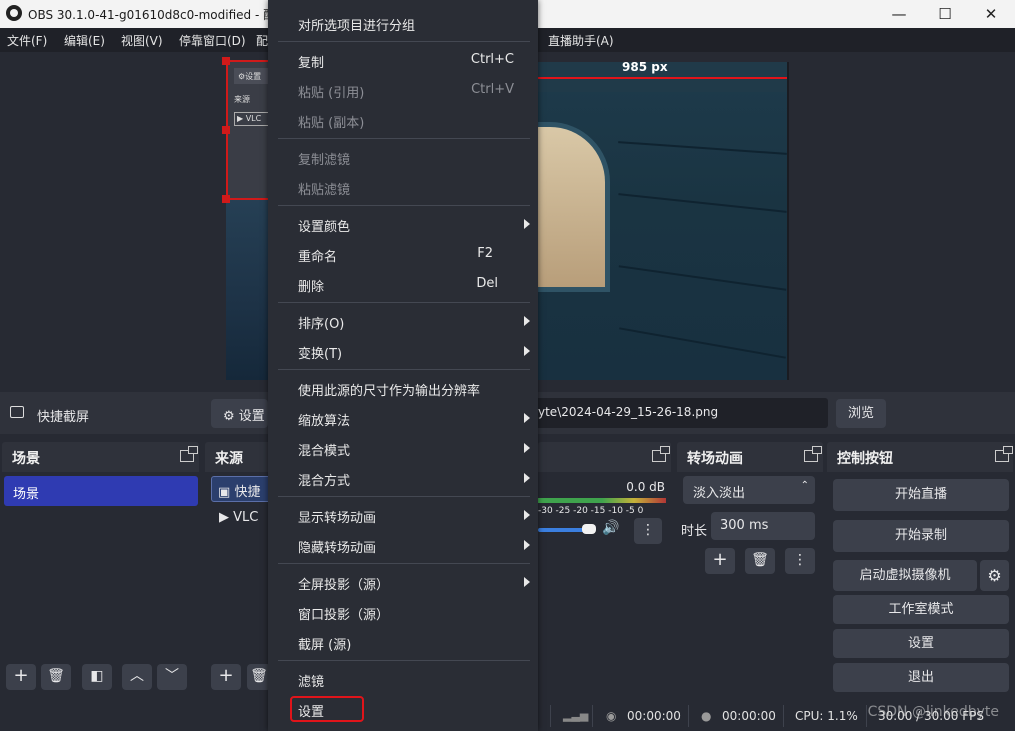 This screenshot has width=1015, height=731. I want to click on exit-button: 退出, so click(921, 677).